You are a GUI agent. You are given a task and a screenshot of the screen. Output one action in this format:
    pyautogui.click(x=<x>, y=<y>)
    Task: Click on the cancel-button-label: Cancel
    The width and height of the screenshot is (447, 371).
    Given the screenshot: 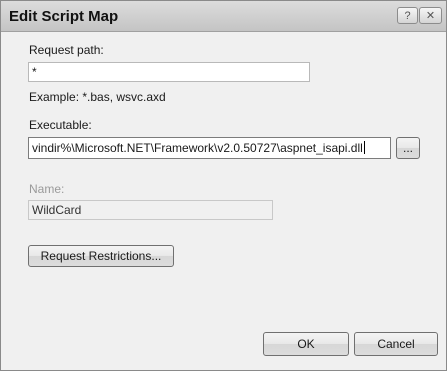 What is the action you would take?
    pyautogui.click(x=396, y=344)
    